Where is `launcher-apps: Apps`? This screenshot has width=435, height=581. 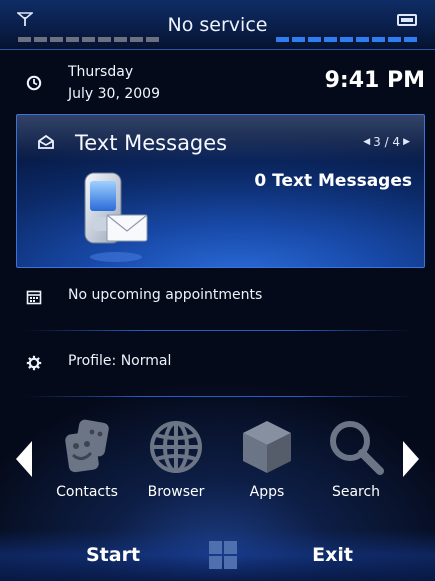
launcher-apps: Apps is located at coordinates (267, 463).